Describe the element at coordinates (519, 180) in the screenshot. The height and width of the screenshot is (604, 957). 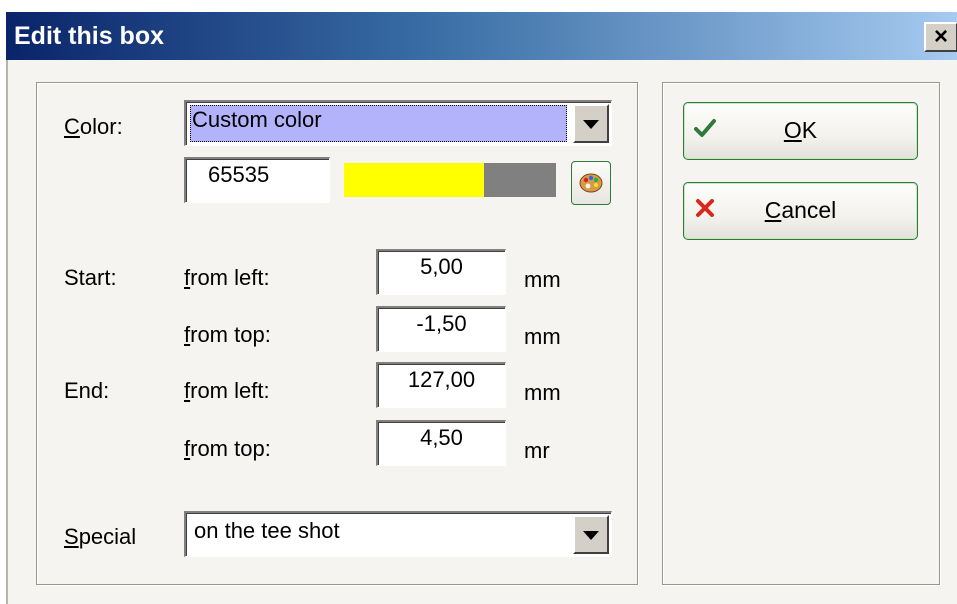
I see `color-swatch-rest` at that location.